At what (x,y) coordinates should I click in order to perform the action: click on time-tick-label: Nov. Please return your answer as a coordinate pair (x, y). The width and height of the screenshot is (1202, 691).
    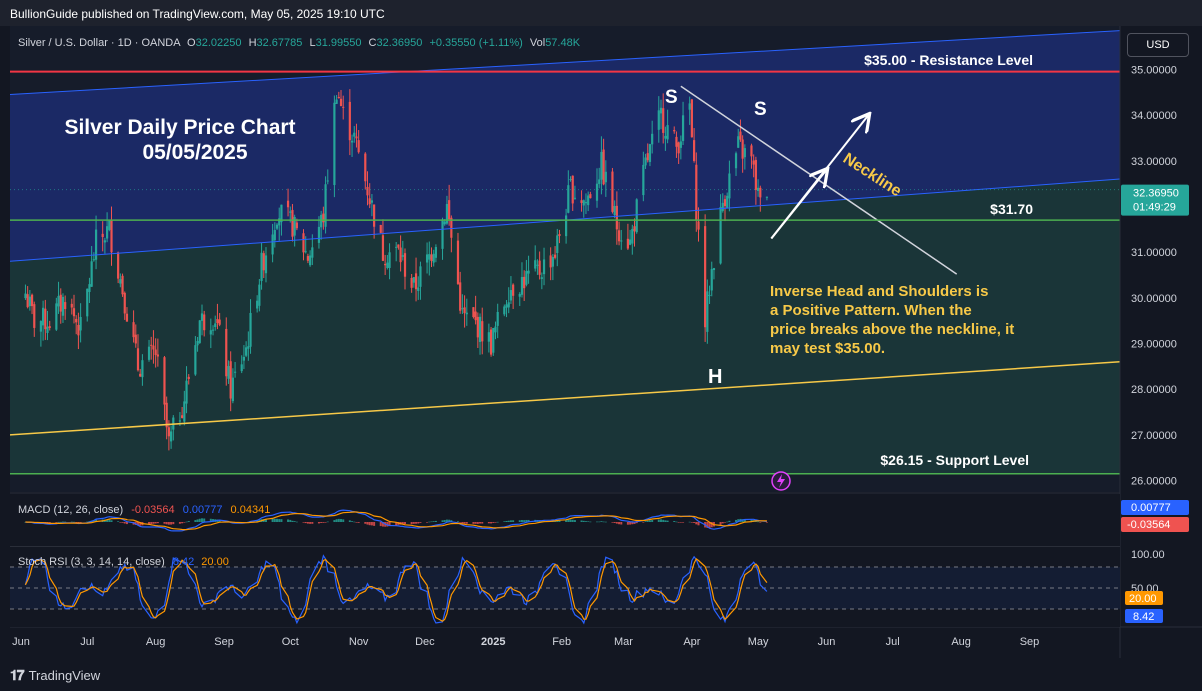
    Looking at the image, I should click on (359, 642).